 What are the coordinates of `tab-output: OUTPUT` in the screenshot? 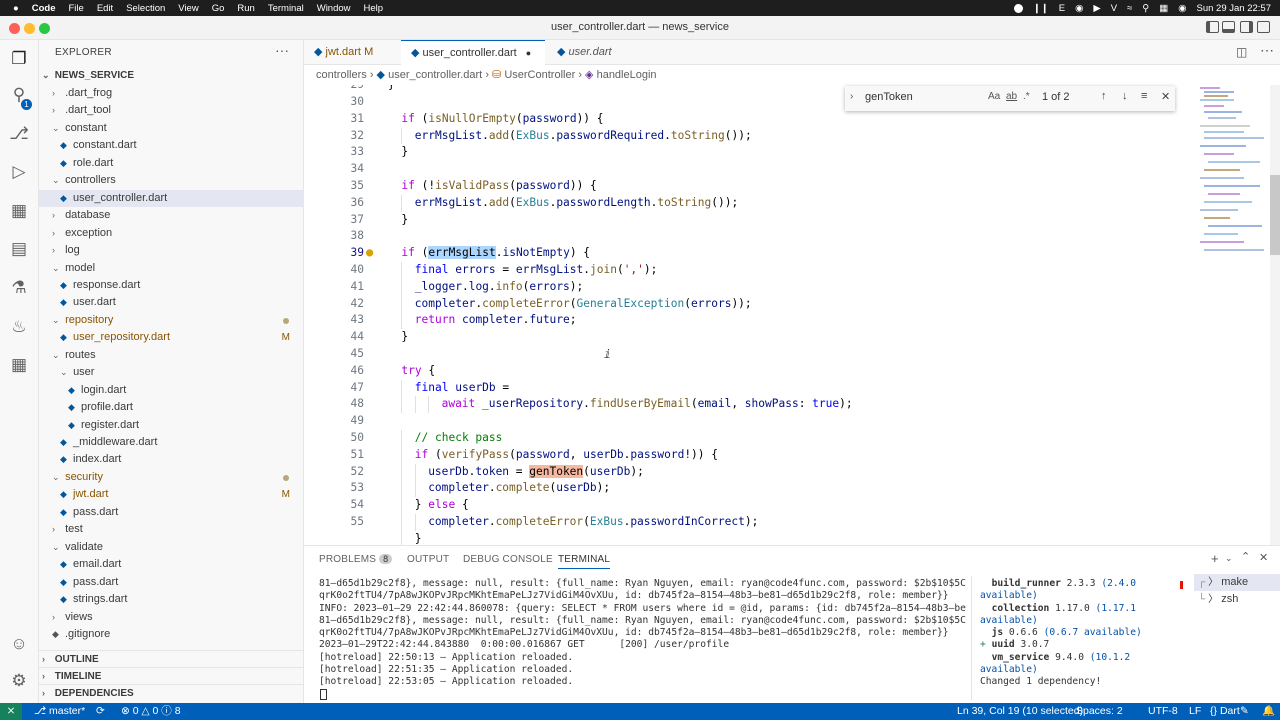 It's located at (428, 559).